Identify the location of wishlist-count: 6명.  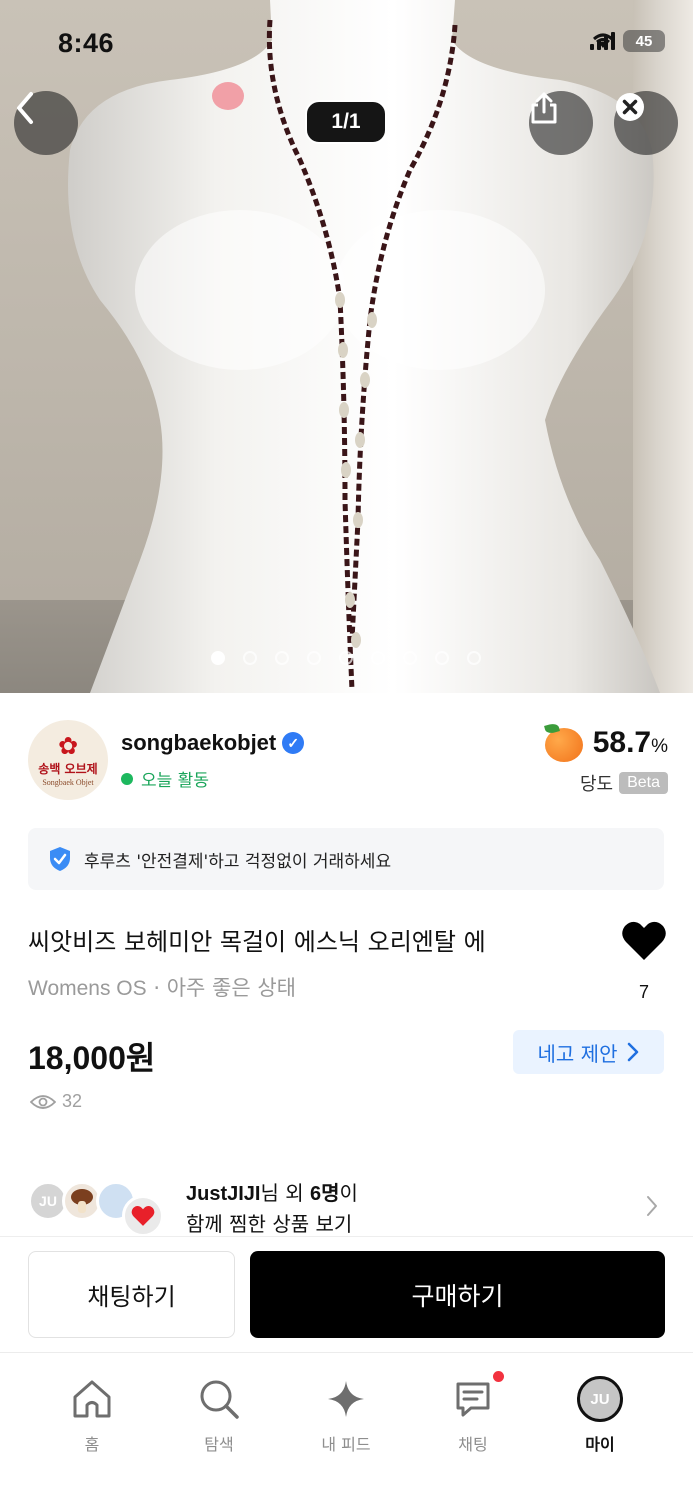
(325, 1194).